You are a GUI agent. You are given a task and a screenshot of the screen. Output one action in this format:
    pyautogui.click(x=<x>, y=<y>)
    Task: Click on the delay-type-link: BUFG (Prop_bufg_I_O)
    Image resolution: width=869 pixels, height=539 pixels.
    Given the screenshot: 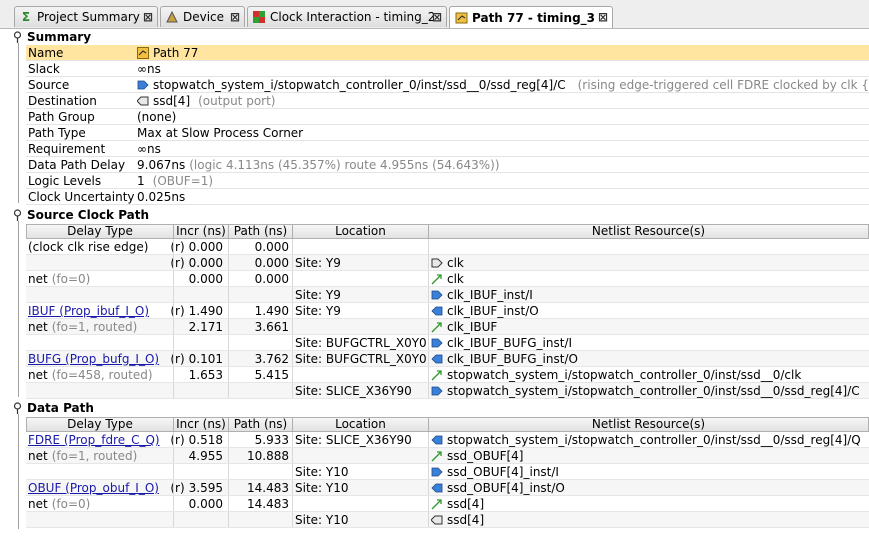 What is the action you would take?
    pyautogui.click(x=93, y=359)
    